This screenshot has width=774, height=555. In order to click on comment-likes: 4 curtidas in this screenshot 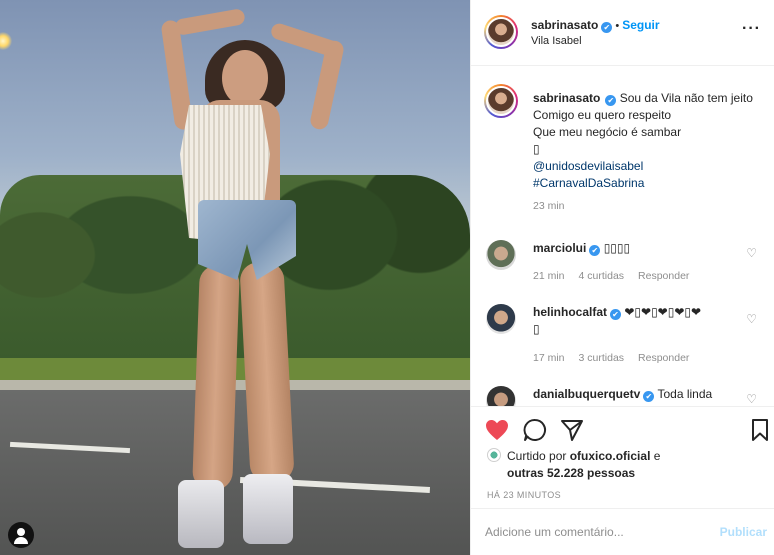, I will do `click(602, 276)`.